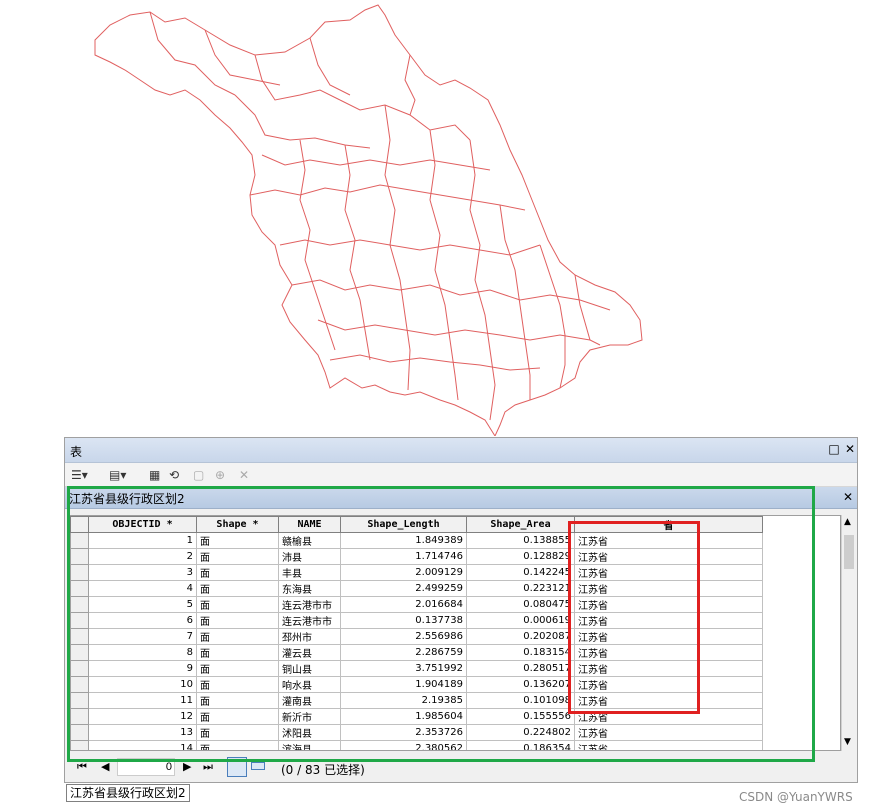  I want to click on table-row: 10 面响水县 1.904189 0.136207 江苏省, so click(416, 684).